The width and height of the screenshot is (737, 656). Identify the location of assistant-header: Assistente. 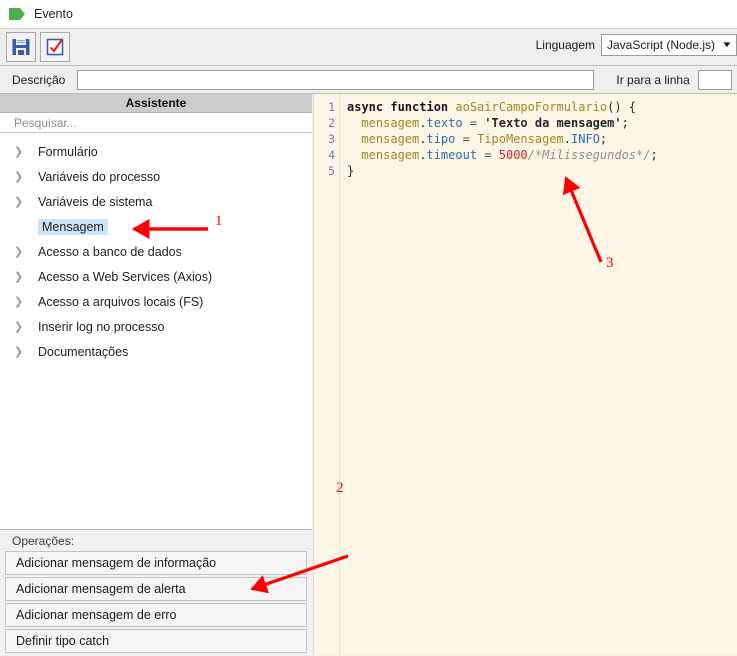
(156, 103).